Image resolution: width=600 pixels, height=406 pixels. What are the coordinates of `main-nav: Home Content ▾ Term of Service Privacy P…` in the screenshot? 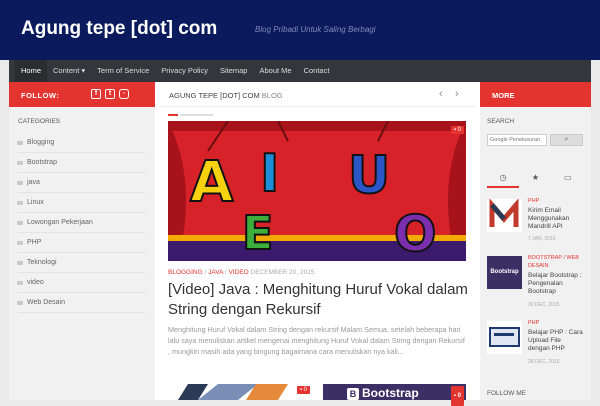 It's located at (300, 71).